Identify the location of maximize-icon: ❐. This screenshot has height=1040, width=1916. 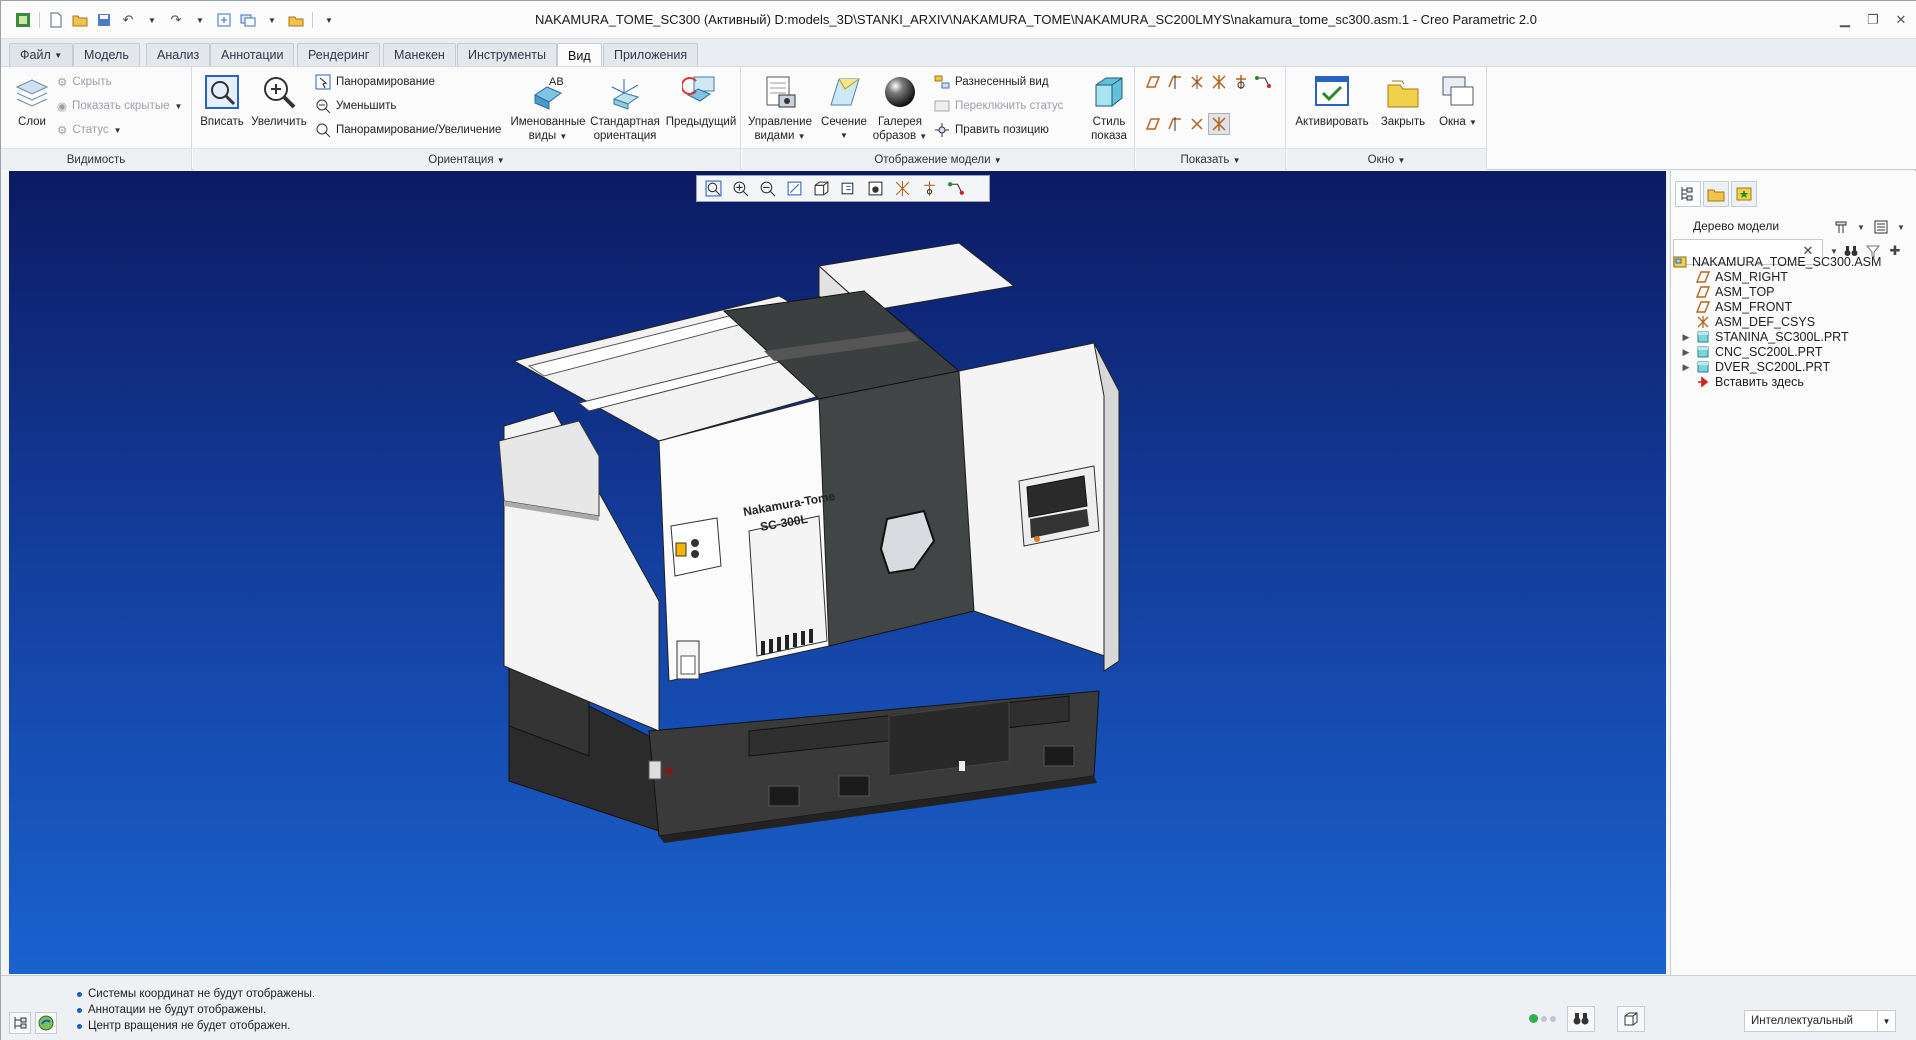
(1873, 20).